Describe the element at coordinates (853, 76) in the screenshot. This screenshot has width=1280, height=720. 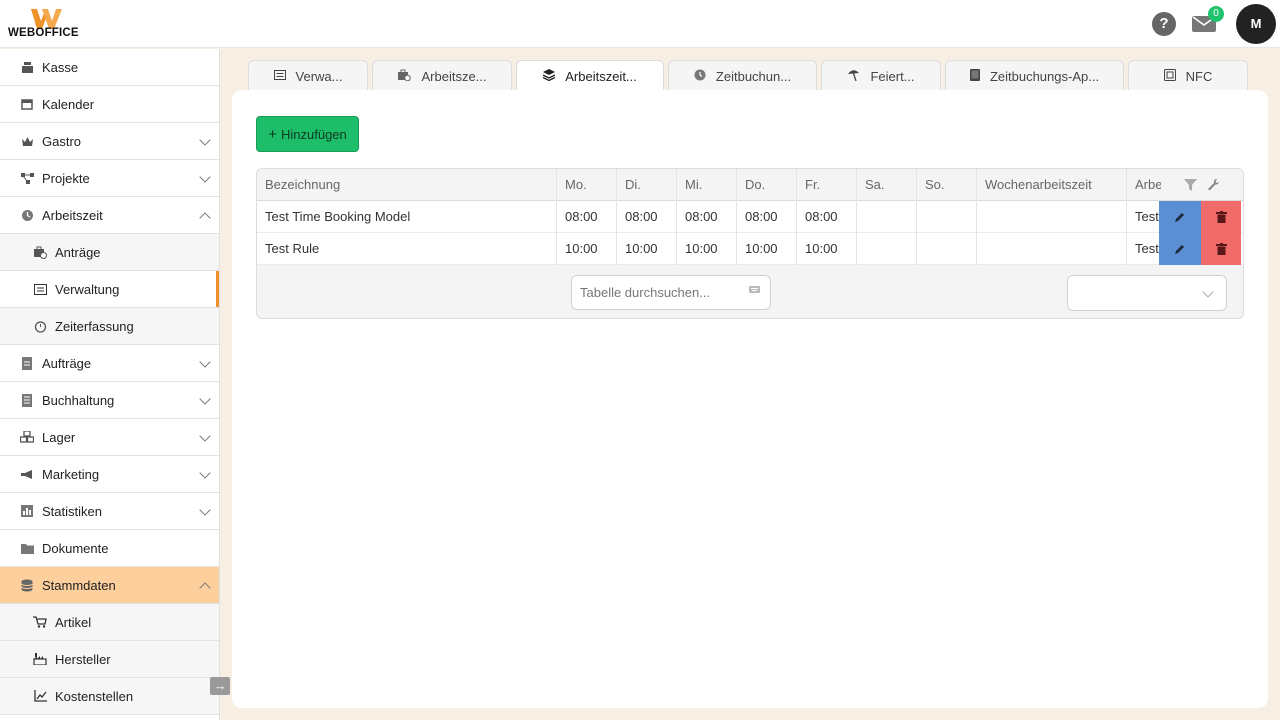
I see `umbrella-beach-icon` at that location.